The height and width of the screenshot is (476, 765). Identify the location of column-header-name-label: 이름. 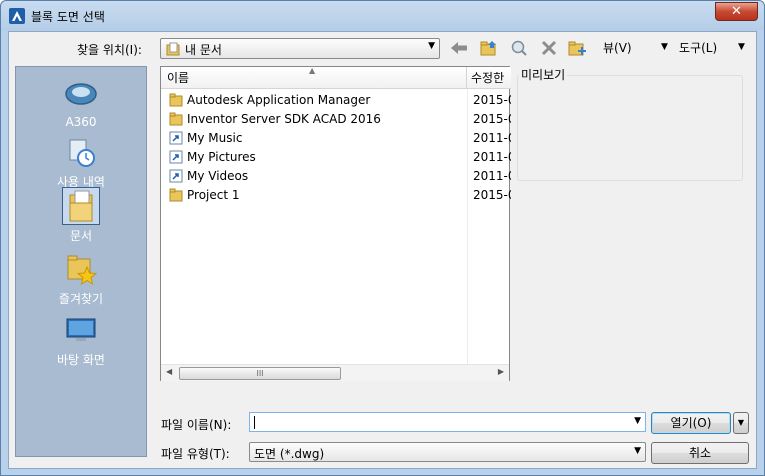
(178, 78).